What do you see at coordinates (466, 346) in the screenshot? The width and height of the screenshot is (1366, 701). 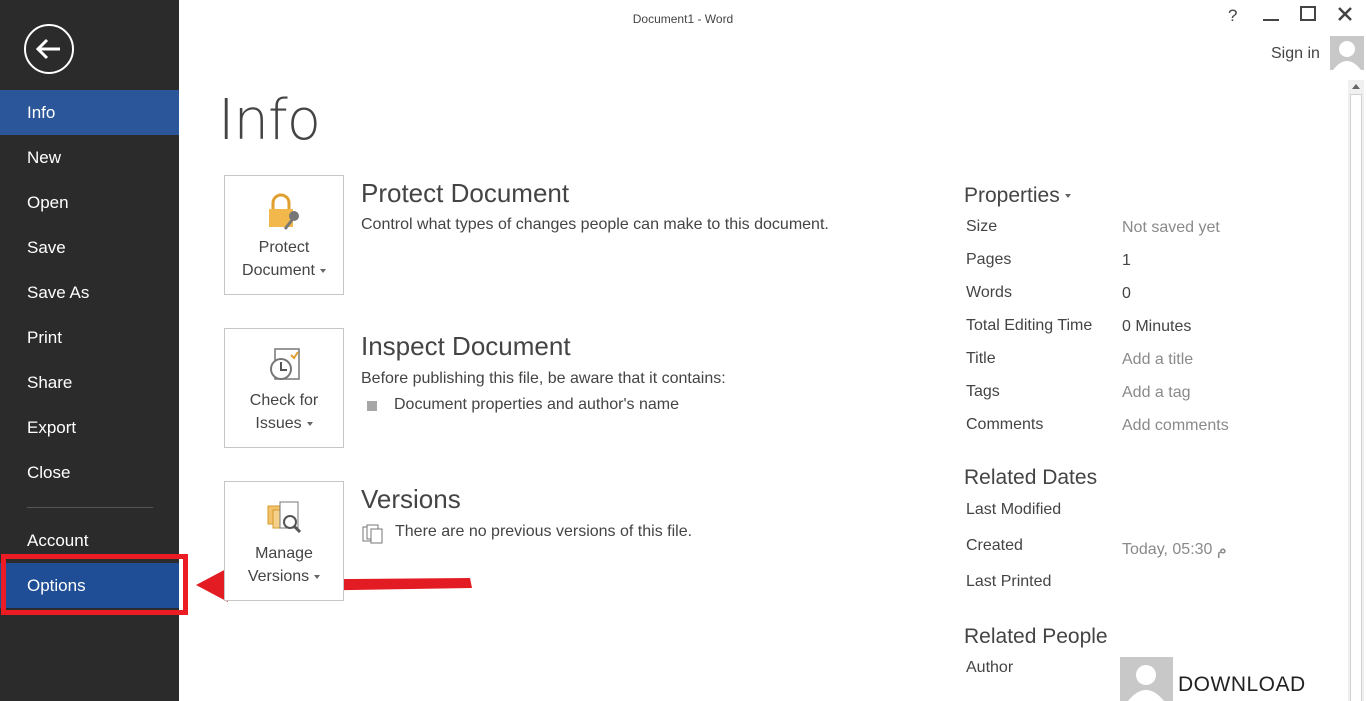 I see `inspect-heading: Inspect Document` at bounding box center [466, 346].